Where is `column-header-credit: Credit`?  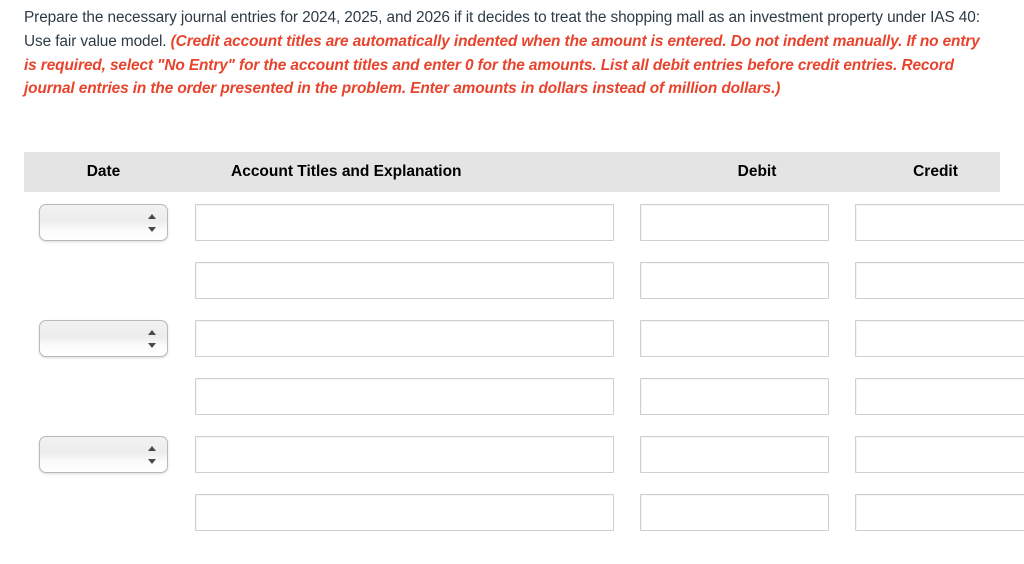
column-header-credit: Credit is located at coordinates (935, 171).